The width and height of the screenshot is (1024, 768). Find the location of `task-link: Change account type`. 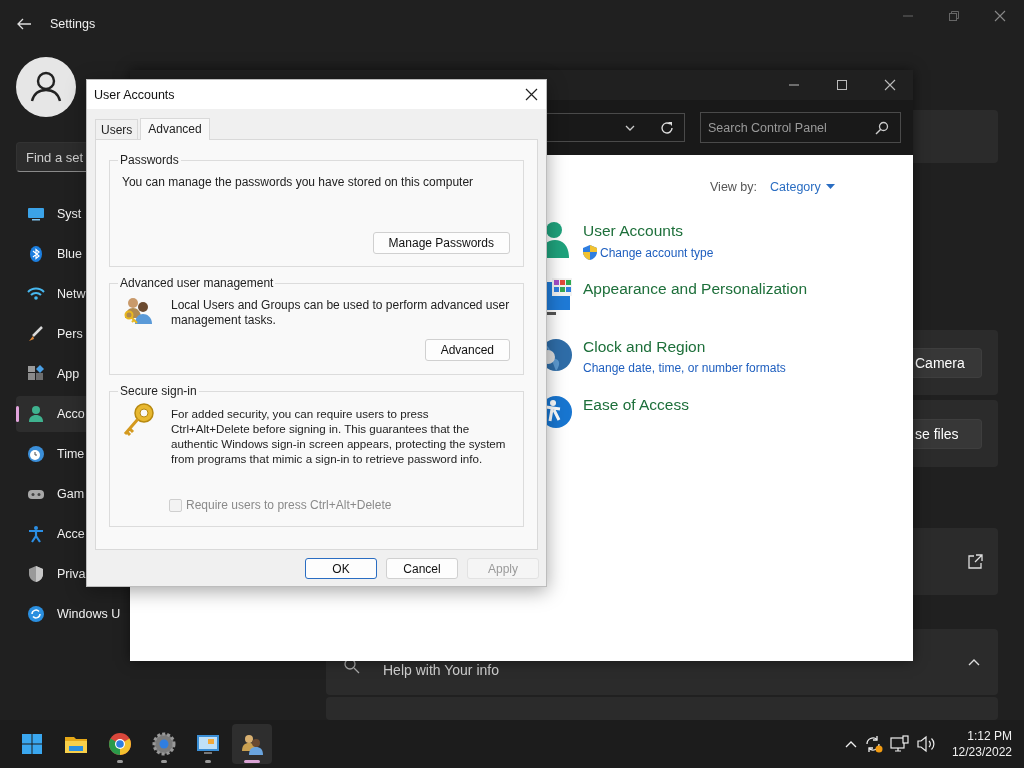

task-link: Change account type is located at coordinates (657, 252).